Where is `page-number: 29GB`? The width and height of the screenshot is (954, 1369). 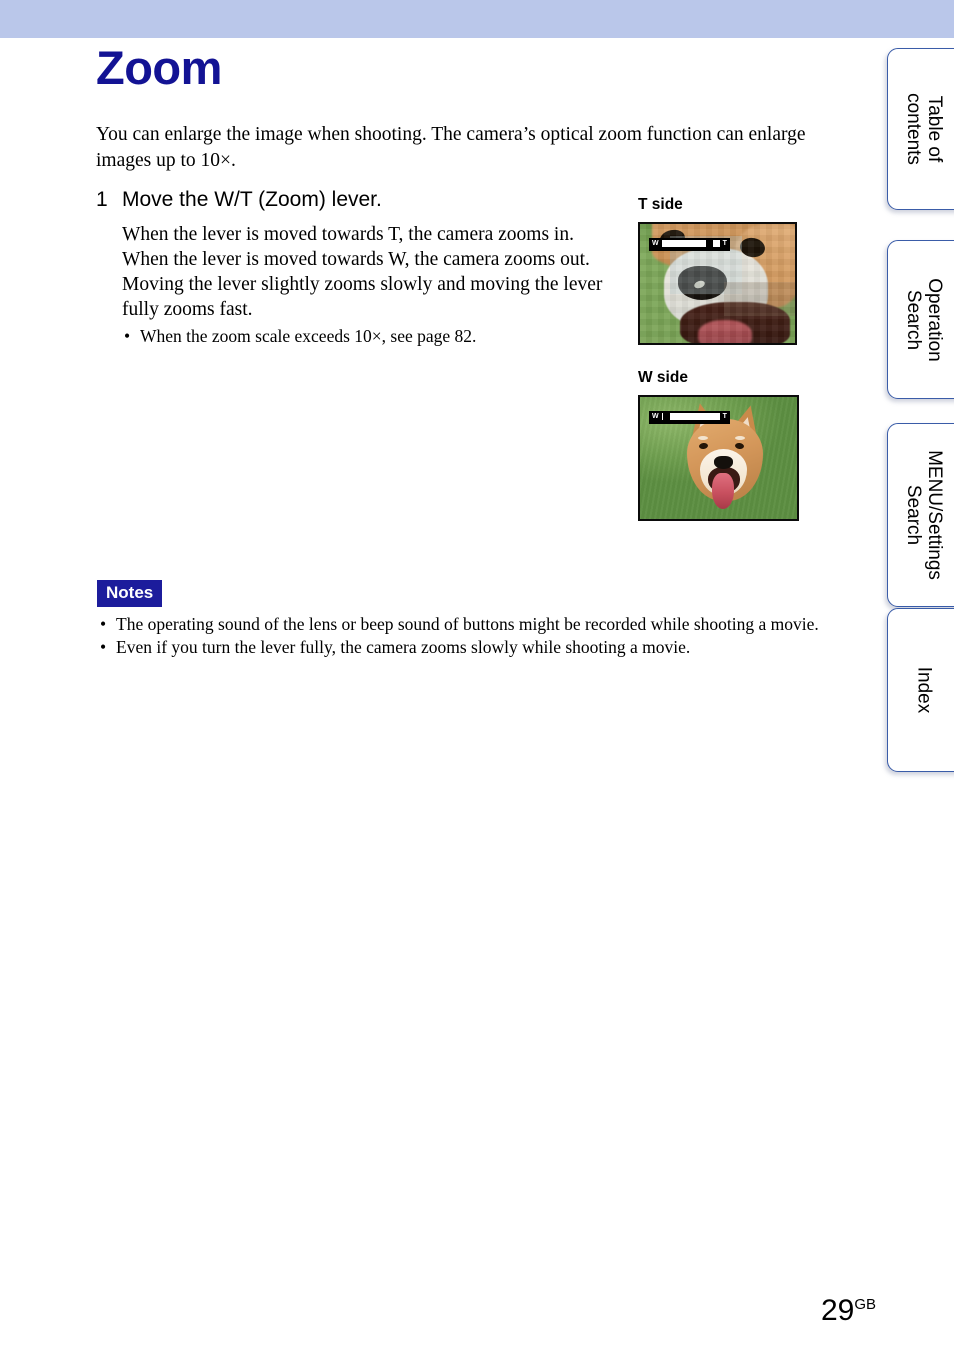 page-number: 29GB is located at coordinates (848, 1311).